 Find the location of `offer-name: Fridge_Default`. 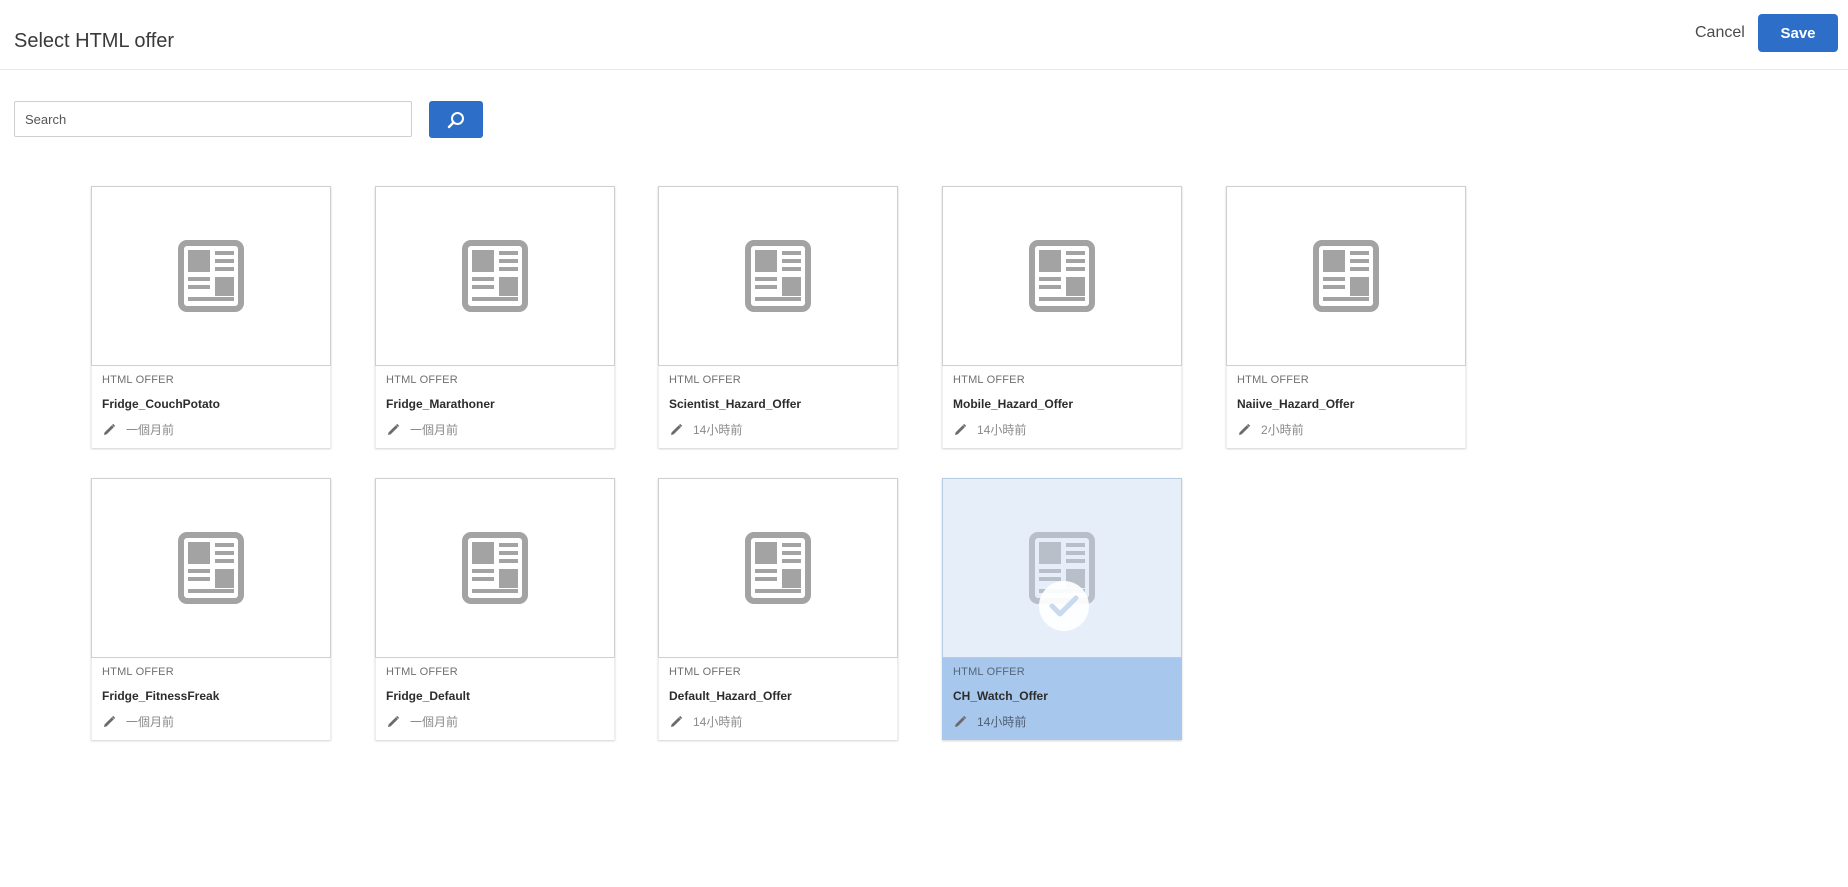

offer-name: Fridge_Default is located at coordinates (428, 696).